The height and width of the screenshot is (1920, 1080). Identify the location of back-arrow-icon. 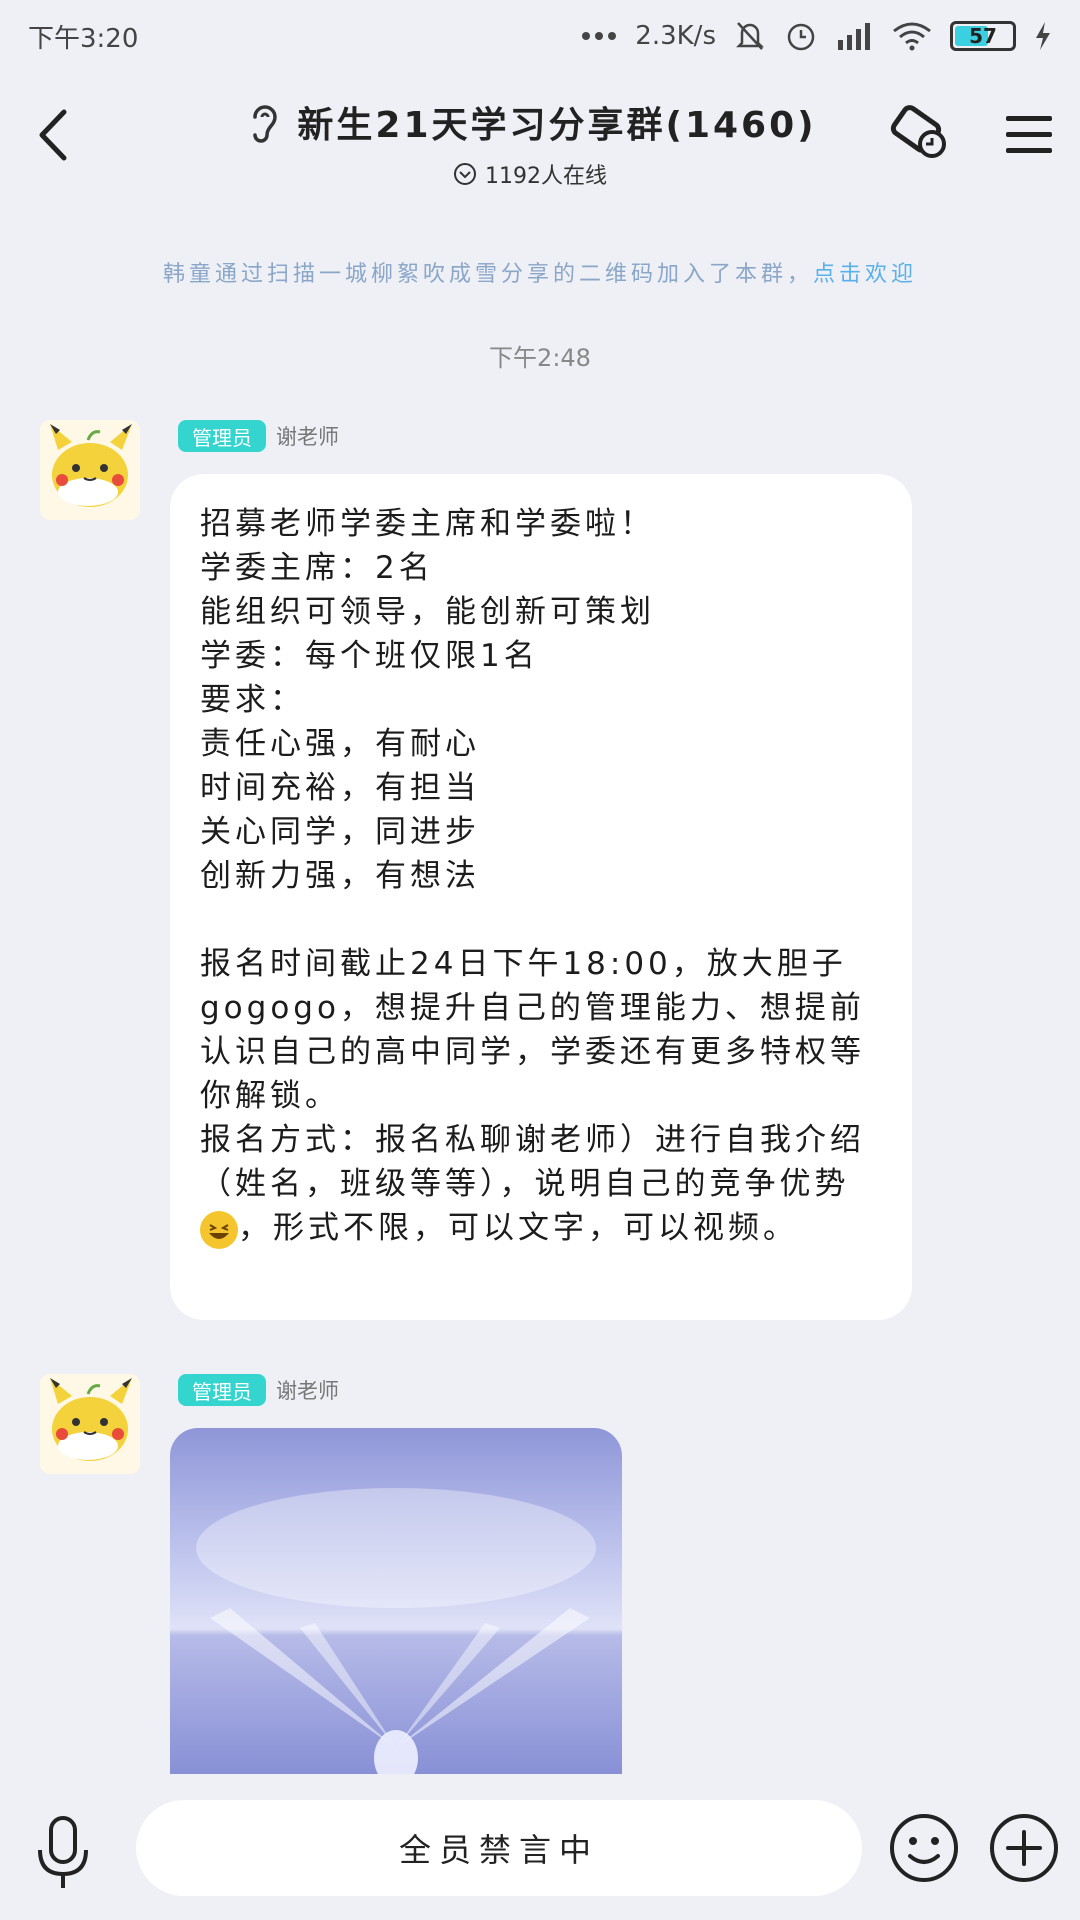
(55, 135).